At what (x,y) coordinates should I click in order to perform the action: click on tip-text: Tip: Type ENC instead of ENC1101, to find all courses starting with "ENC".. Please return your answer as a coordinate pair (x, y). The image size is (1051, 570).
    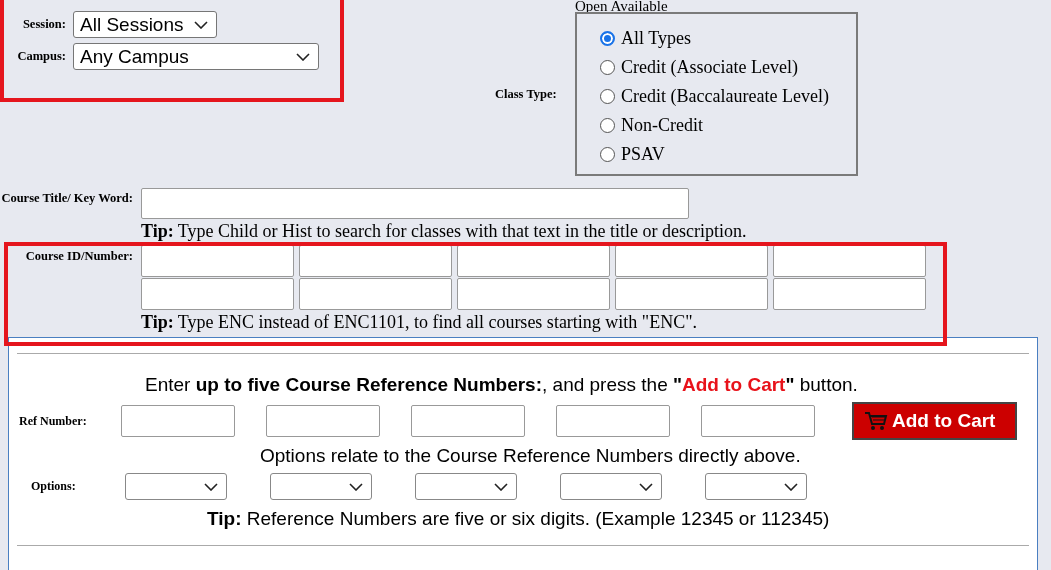
    Looking at the image, I should click on (420, 322).